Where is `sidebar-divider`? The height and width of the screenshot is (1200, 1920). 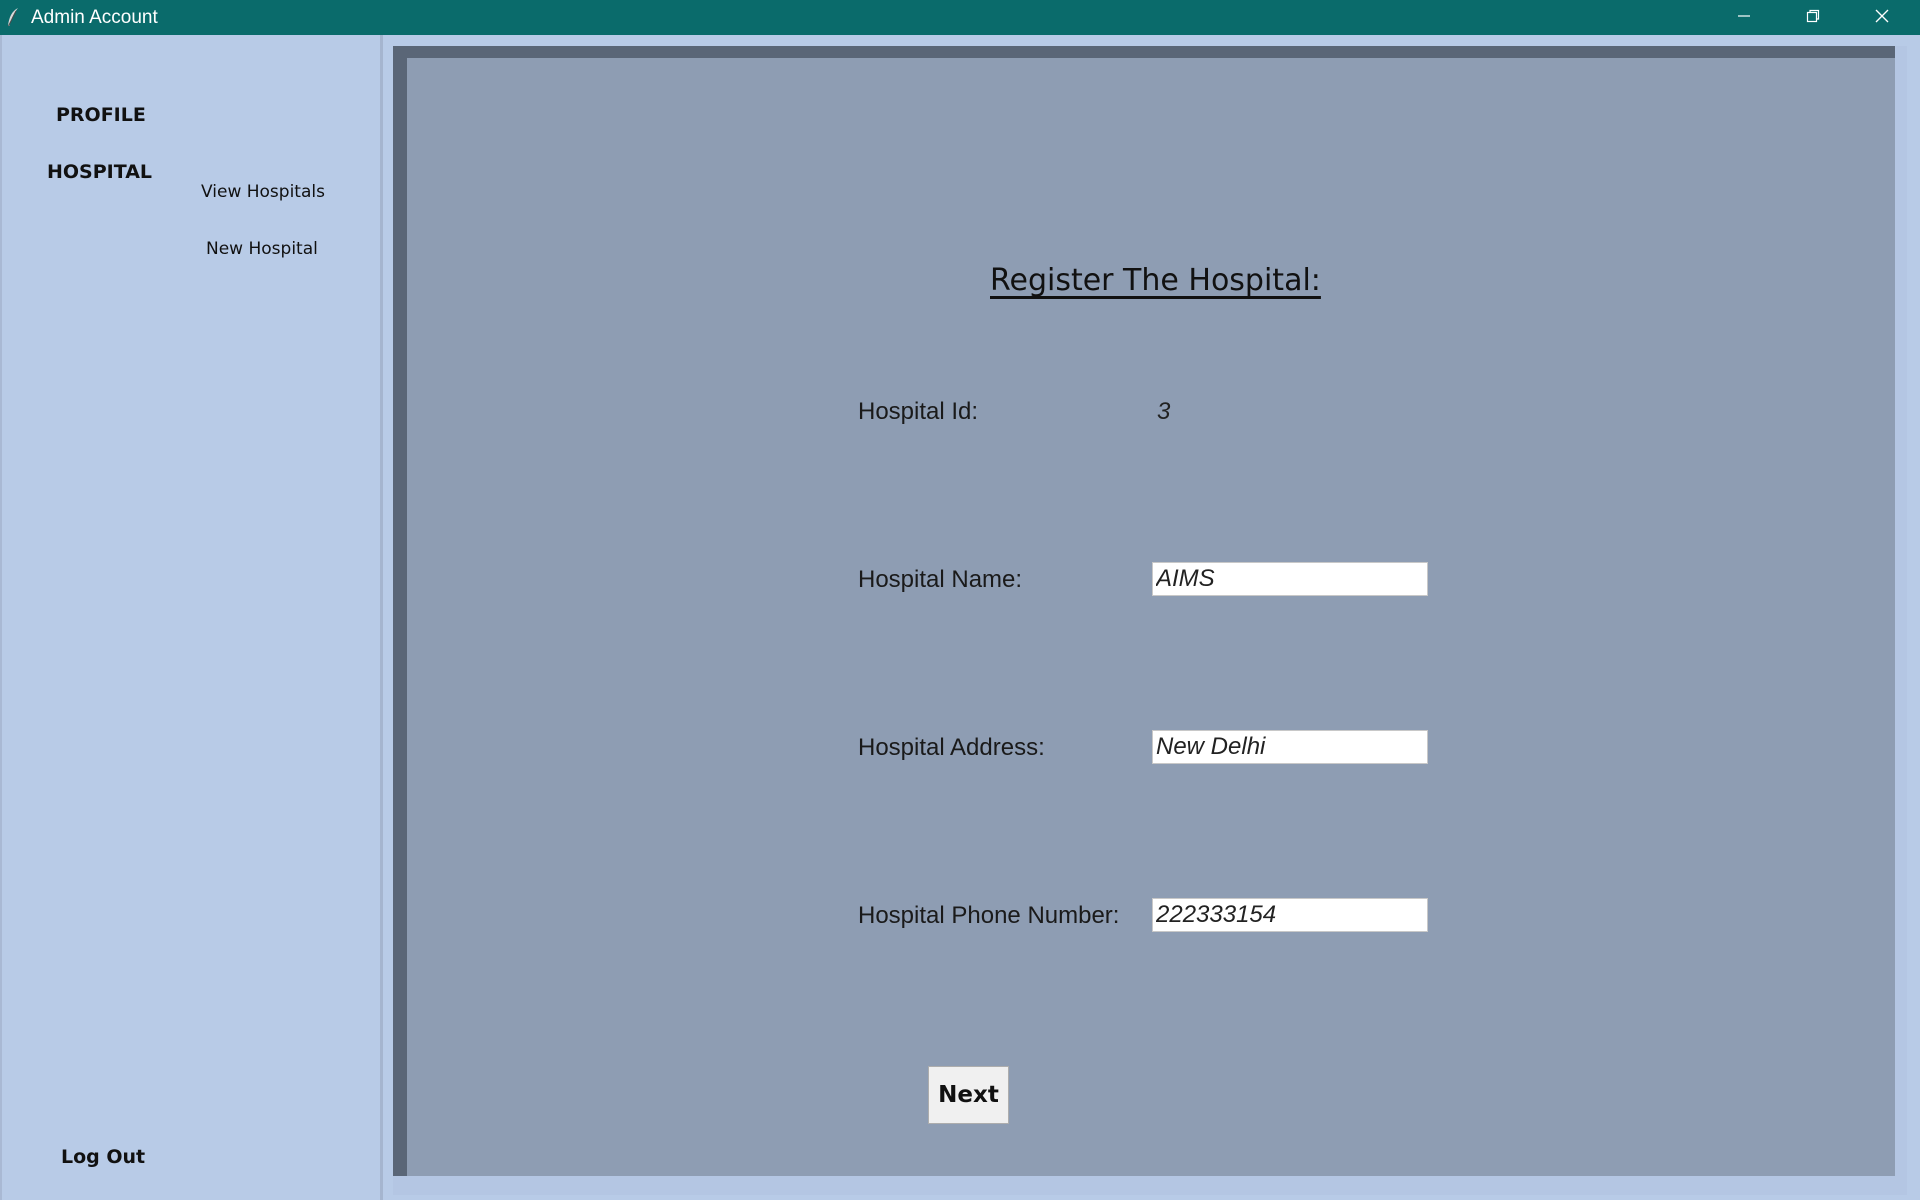
sidebar-divider is located at coordinates (381, 617).